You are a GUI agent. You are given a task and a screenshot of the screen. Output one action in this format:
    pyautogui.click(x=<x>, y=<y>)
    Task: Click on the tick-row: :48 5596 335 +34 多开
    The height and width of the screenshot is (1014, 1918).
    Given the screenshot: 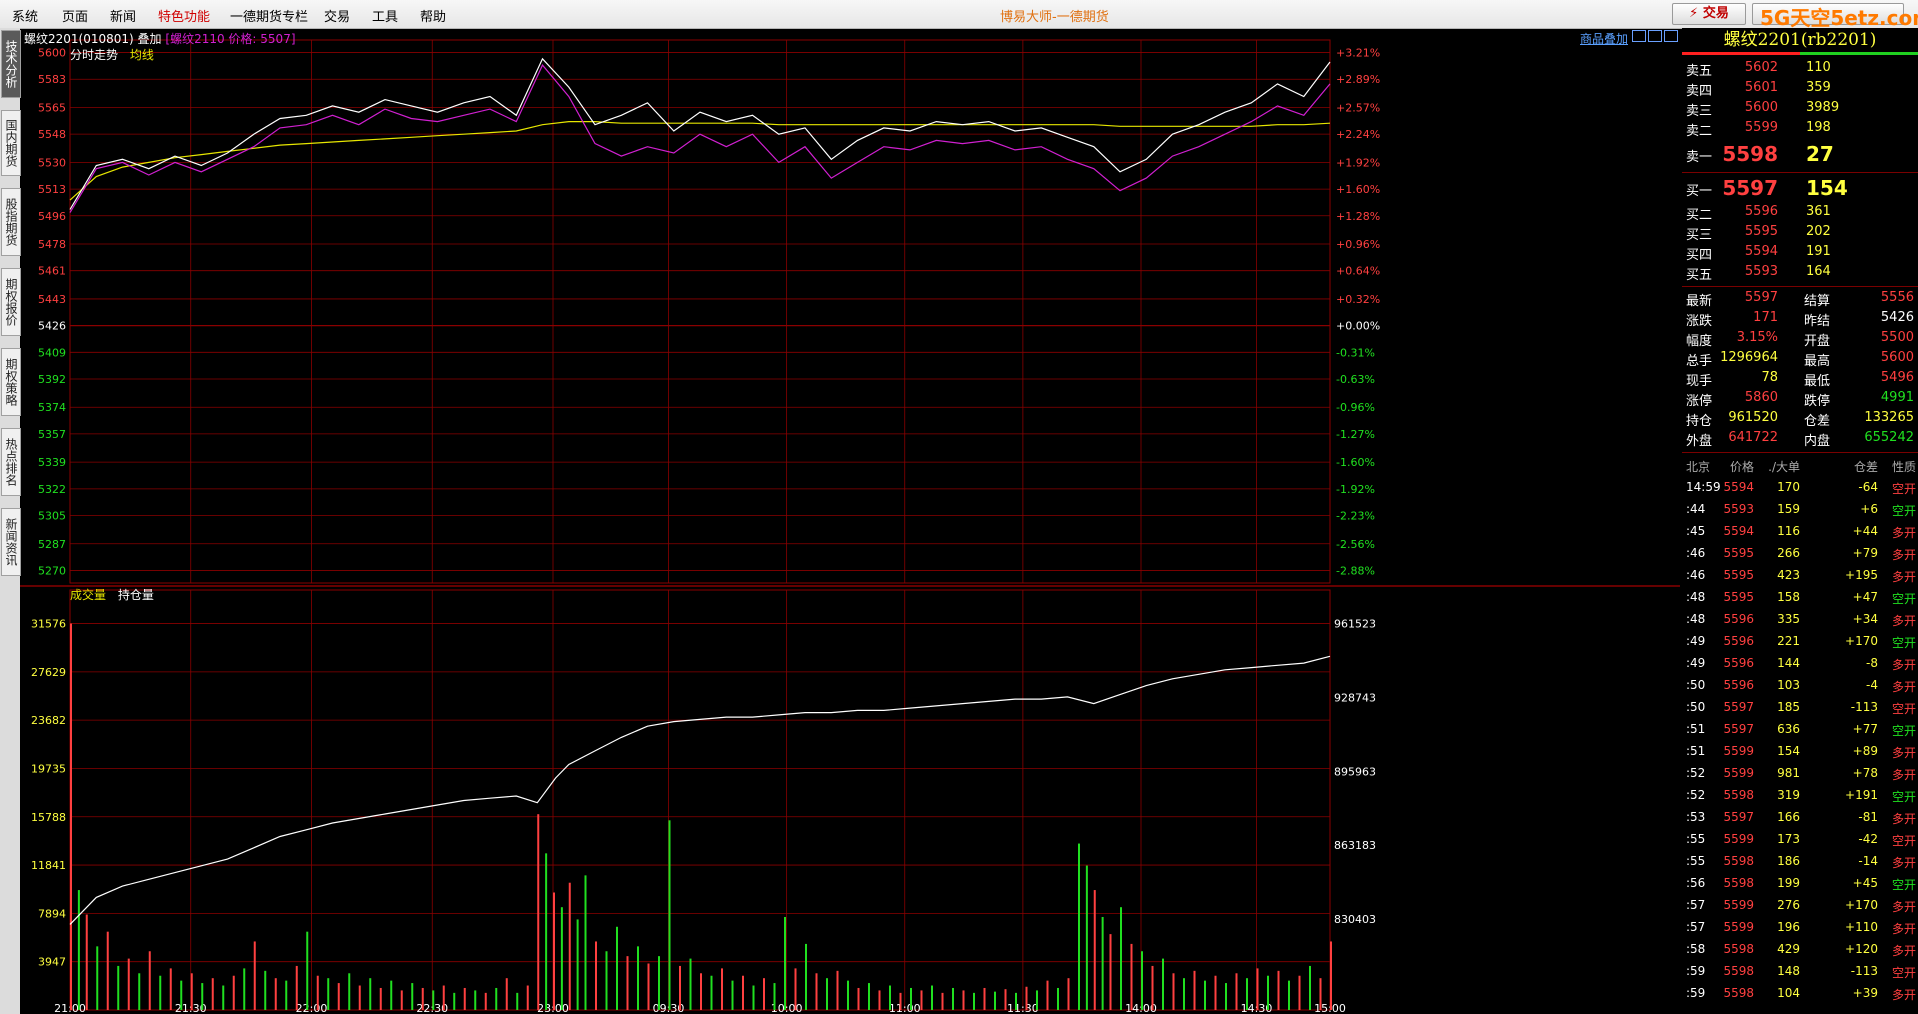 What is the action you would take?
    pyautogui.click(x=1800, y=619)
    